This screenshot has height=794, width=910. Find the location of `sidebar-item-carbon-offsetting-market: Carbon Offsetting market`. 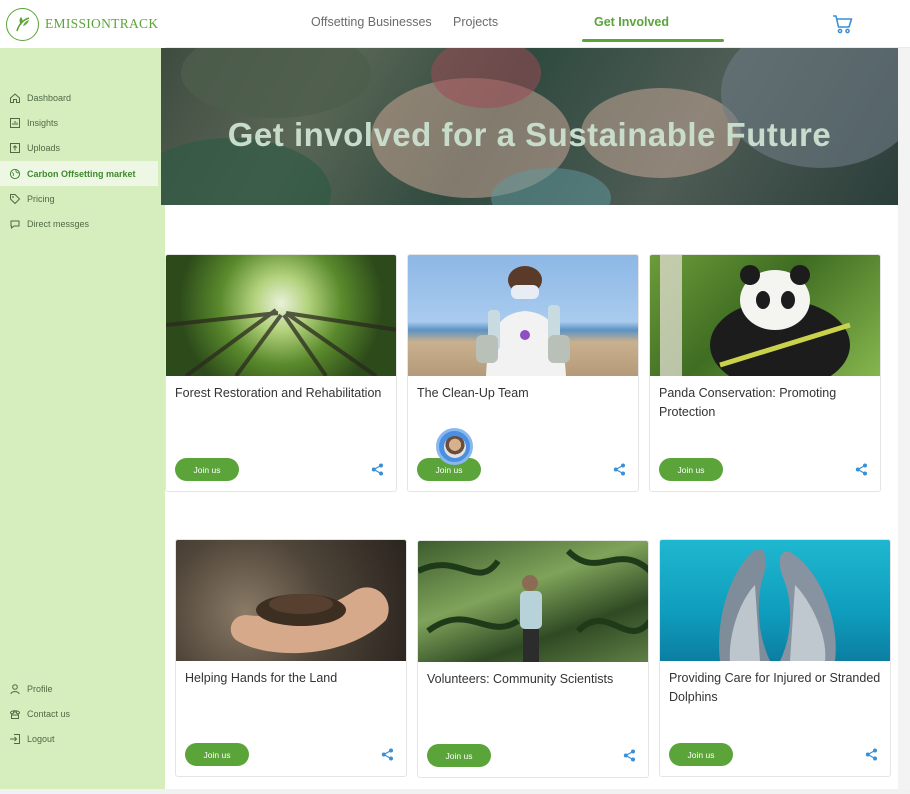

sidebar-item-carbon-offsetting-market: Carbon Offsetting market is located at coordinates (79, 173).